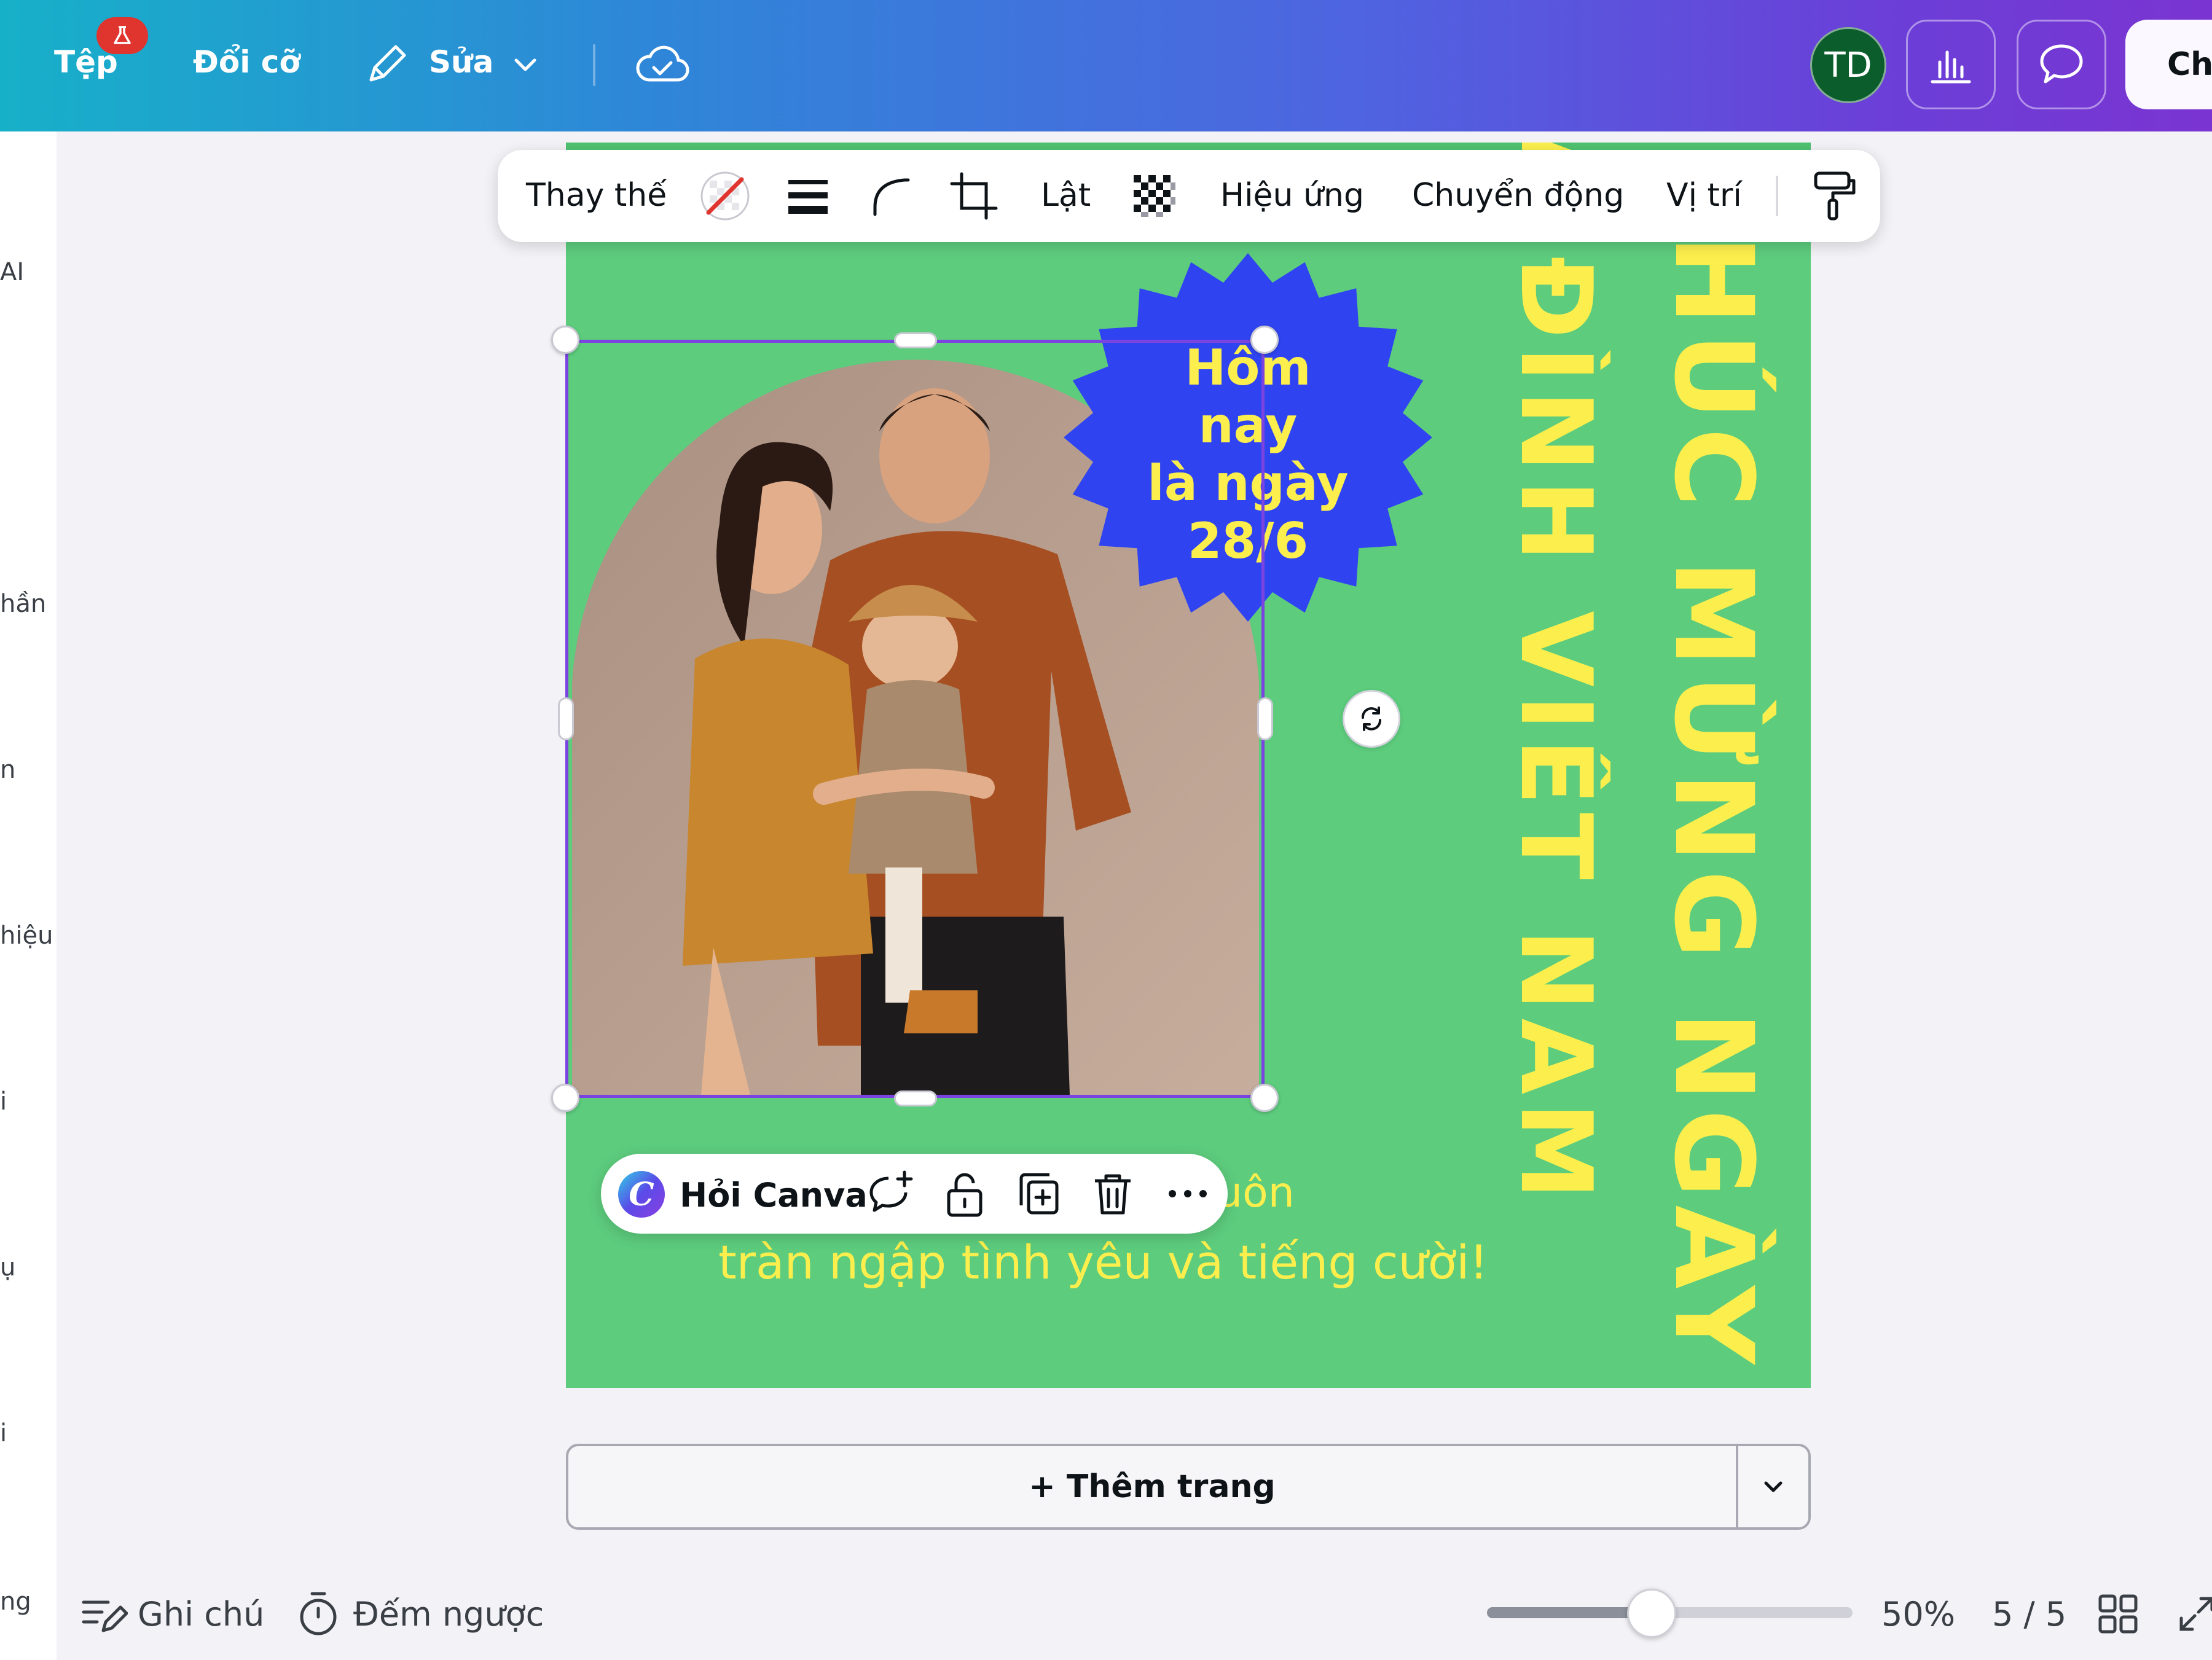 This screenshot has height=1660, width=2212. What do you see at coordinates (662, 64) in the screenshot?
I see `cloud-saved-icon` at bounding box center [662, 64].